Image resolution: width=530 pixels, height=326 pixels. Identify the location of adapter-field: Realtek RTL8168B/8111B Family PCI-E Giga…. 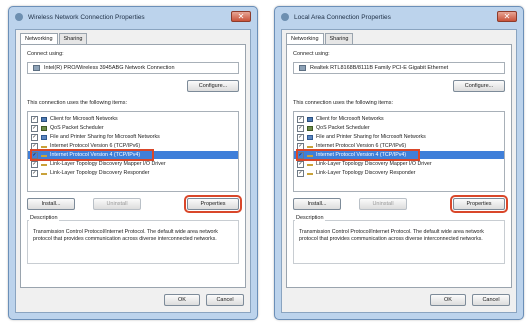
(399, 68).